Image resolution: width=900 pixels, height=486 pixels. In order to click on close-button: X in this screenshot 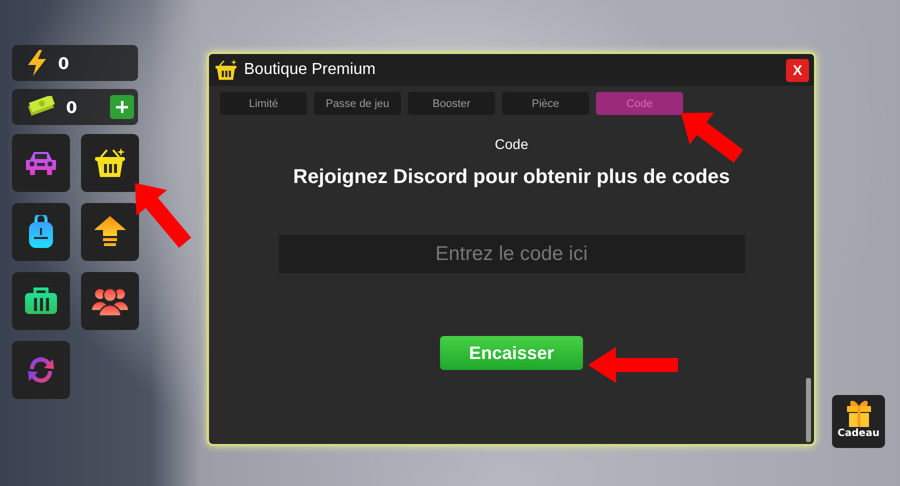, I will do `click(797, 70)`.